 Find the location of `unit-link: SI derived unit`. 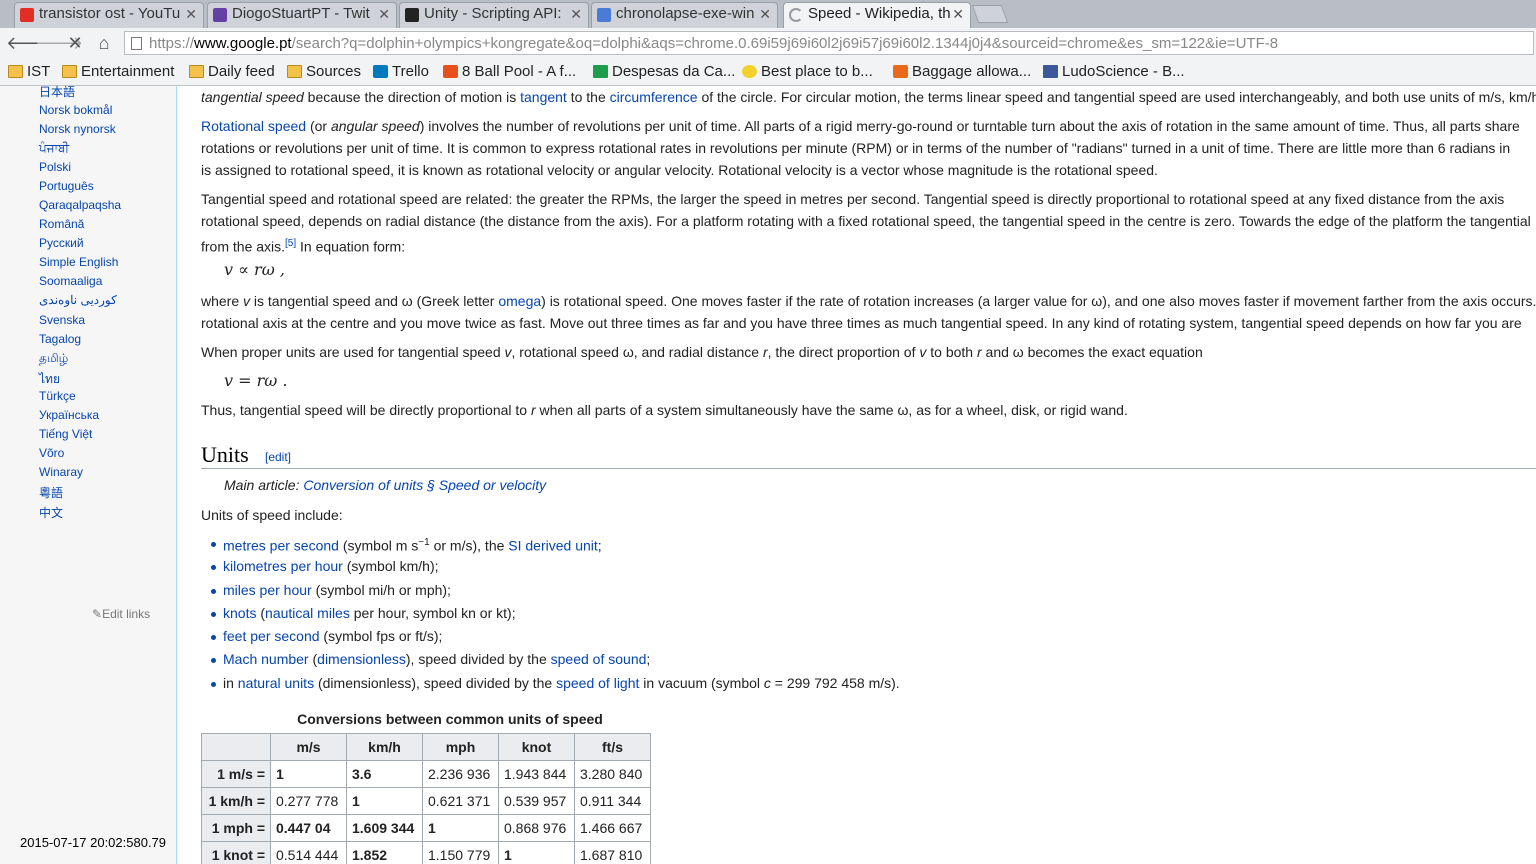

unit-link: SI derived unit is located at coordinates (553, 546).